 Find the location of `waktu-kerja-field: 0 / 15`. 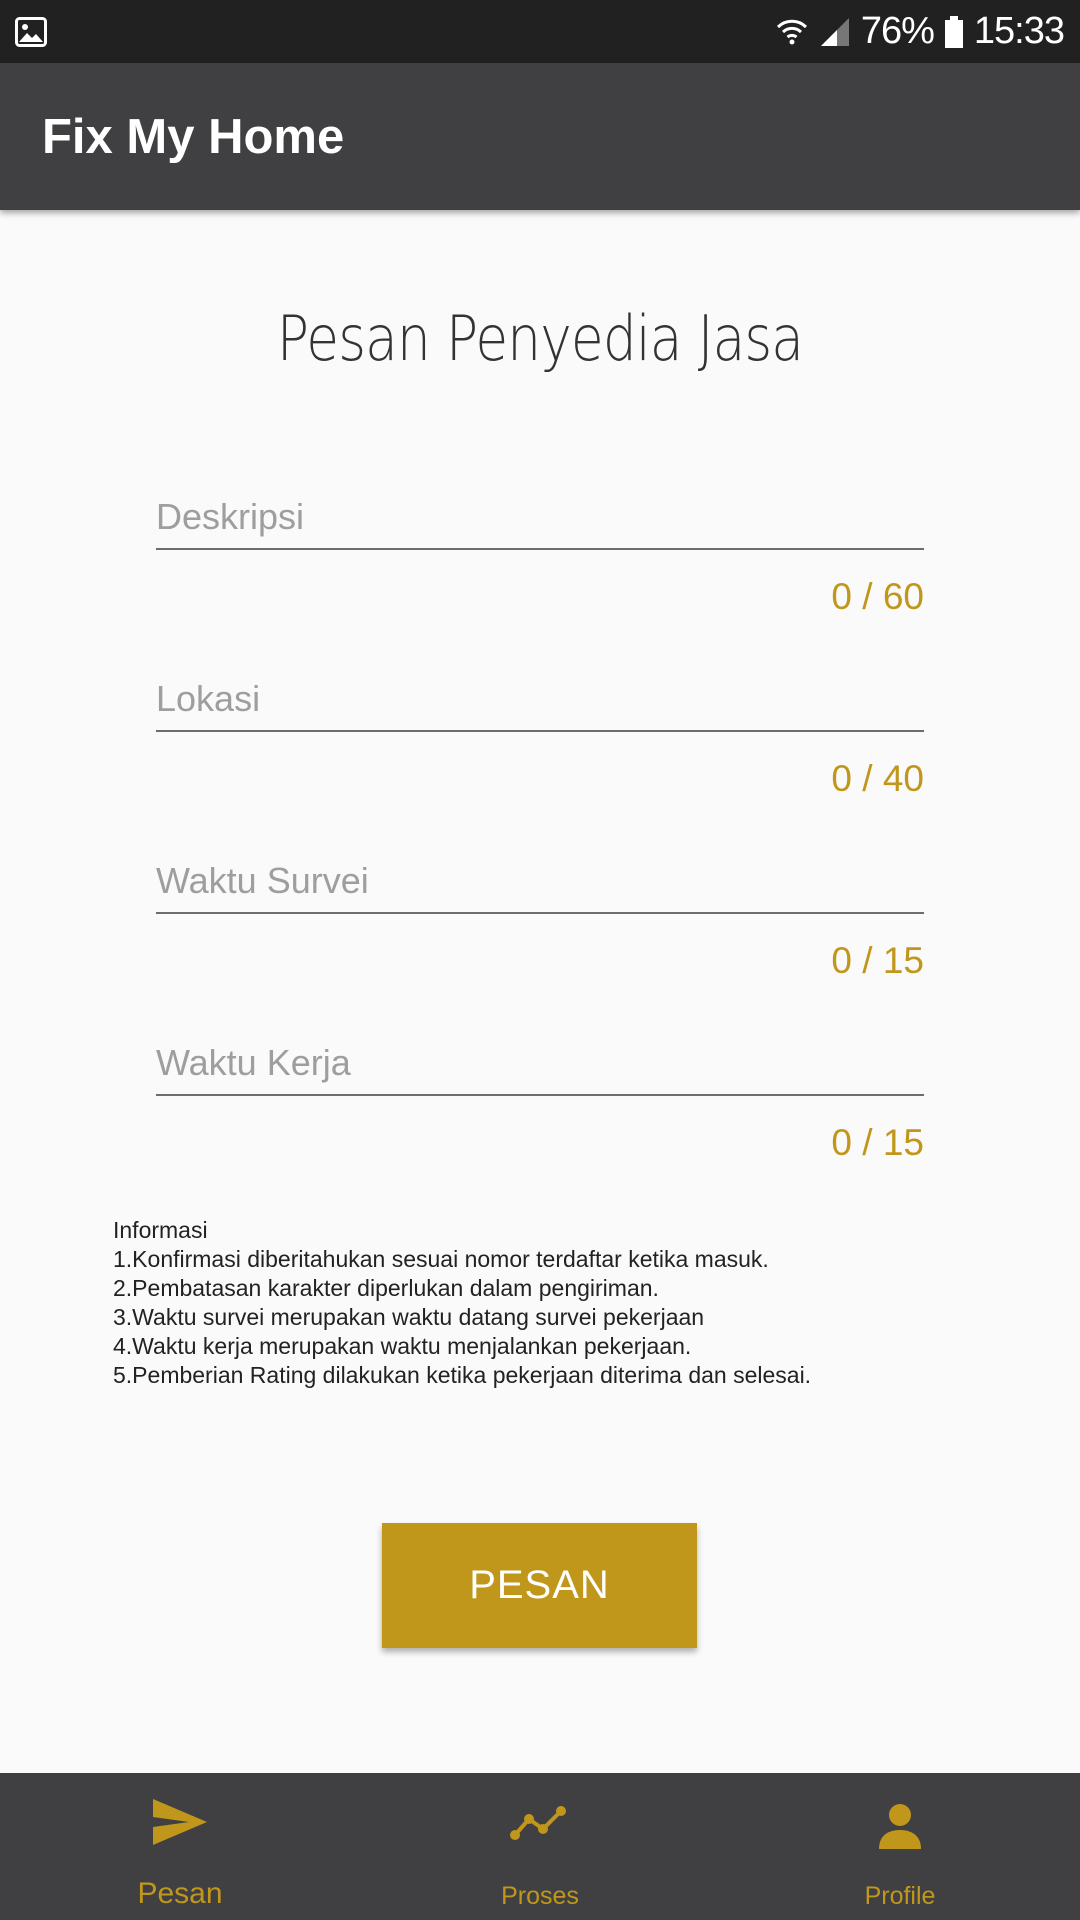

waktu-kerja-field: 0 / 15 is located at coordinates (540, 1097).